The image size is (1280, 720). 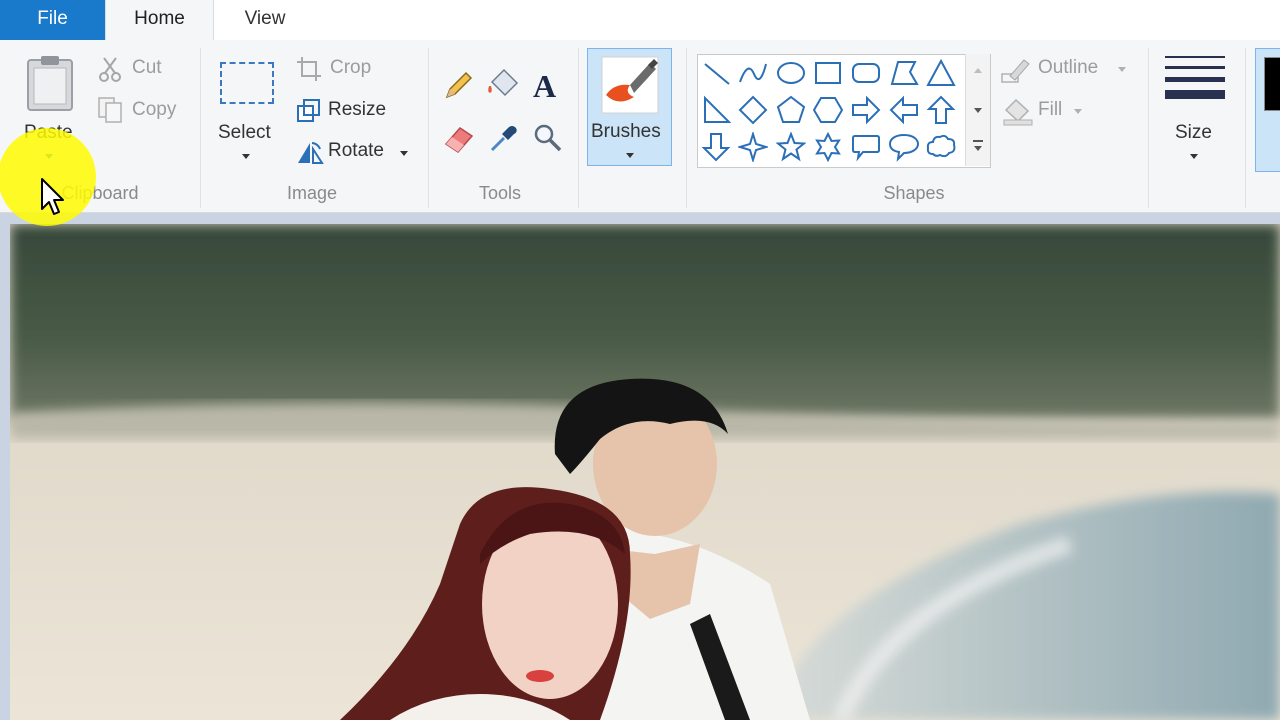 What do you see at coordinates (154, 109) in the screenshot?
I see `copy-label: Copy` at bounding box center [154, 109].